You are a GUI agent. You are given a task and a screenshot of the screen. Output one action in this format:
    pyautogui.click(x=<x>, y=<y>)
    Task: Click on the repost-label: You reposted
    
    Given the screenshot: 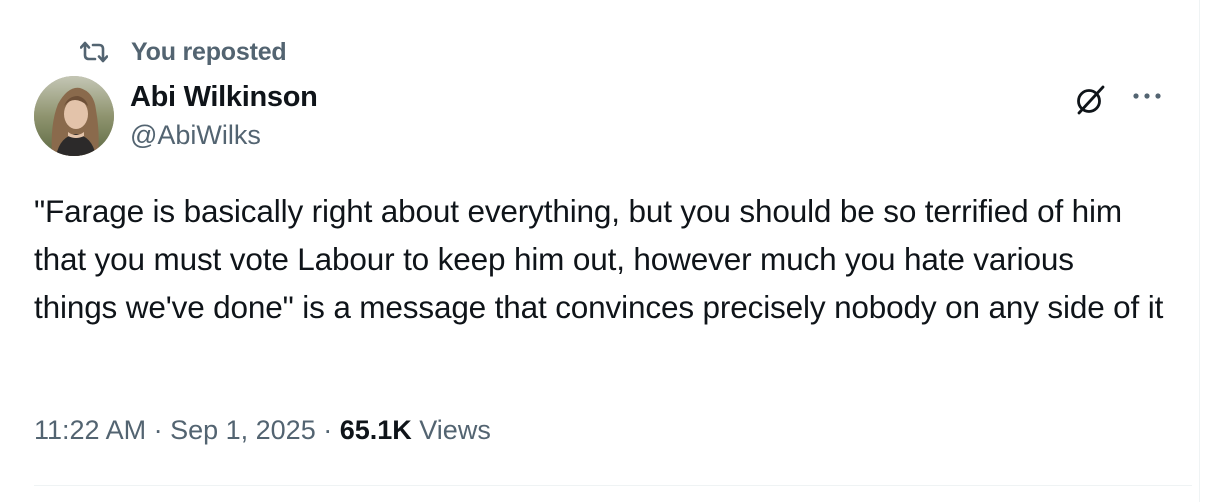 What is the action you would take?
    pyautogui.click(x=209, y=51)
    